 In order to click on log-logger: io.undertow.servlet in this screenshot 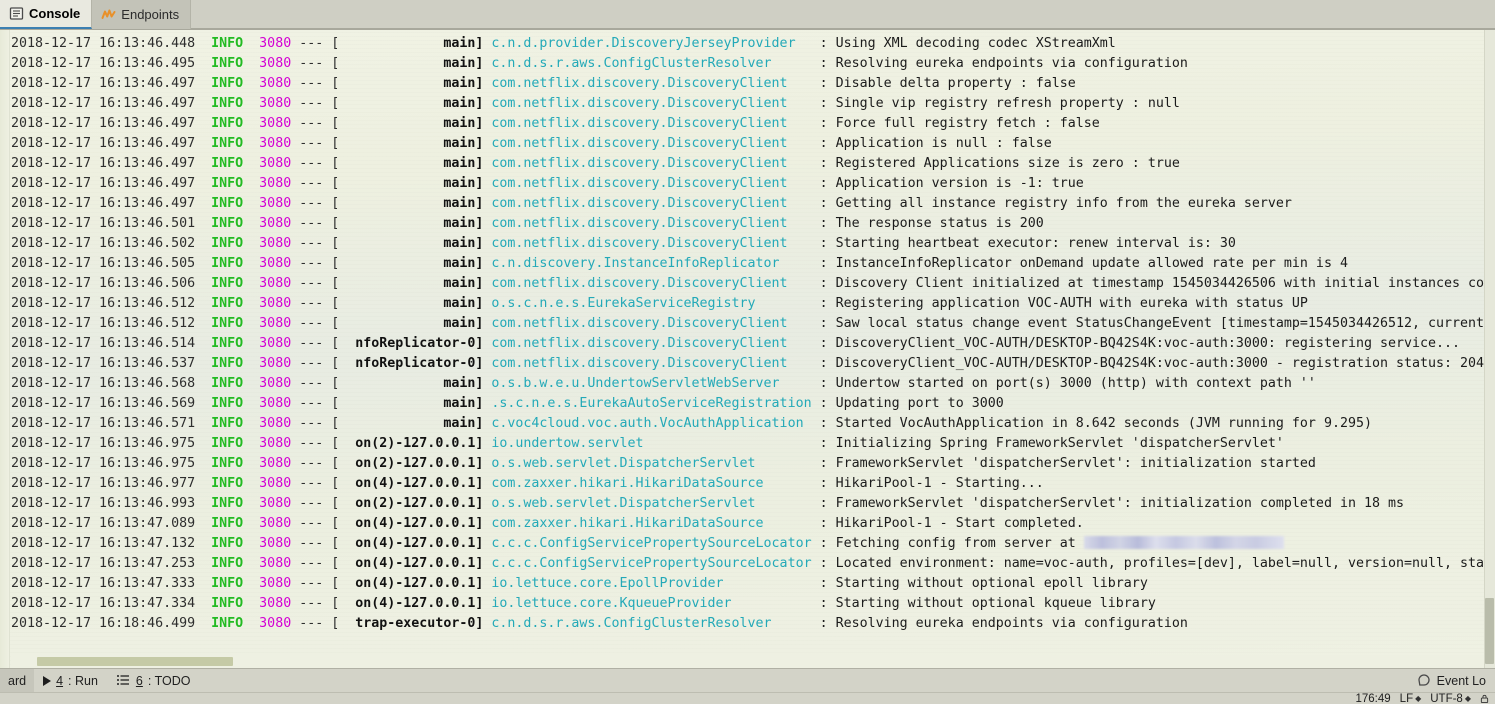, I will do `click(651, 443)`.